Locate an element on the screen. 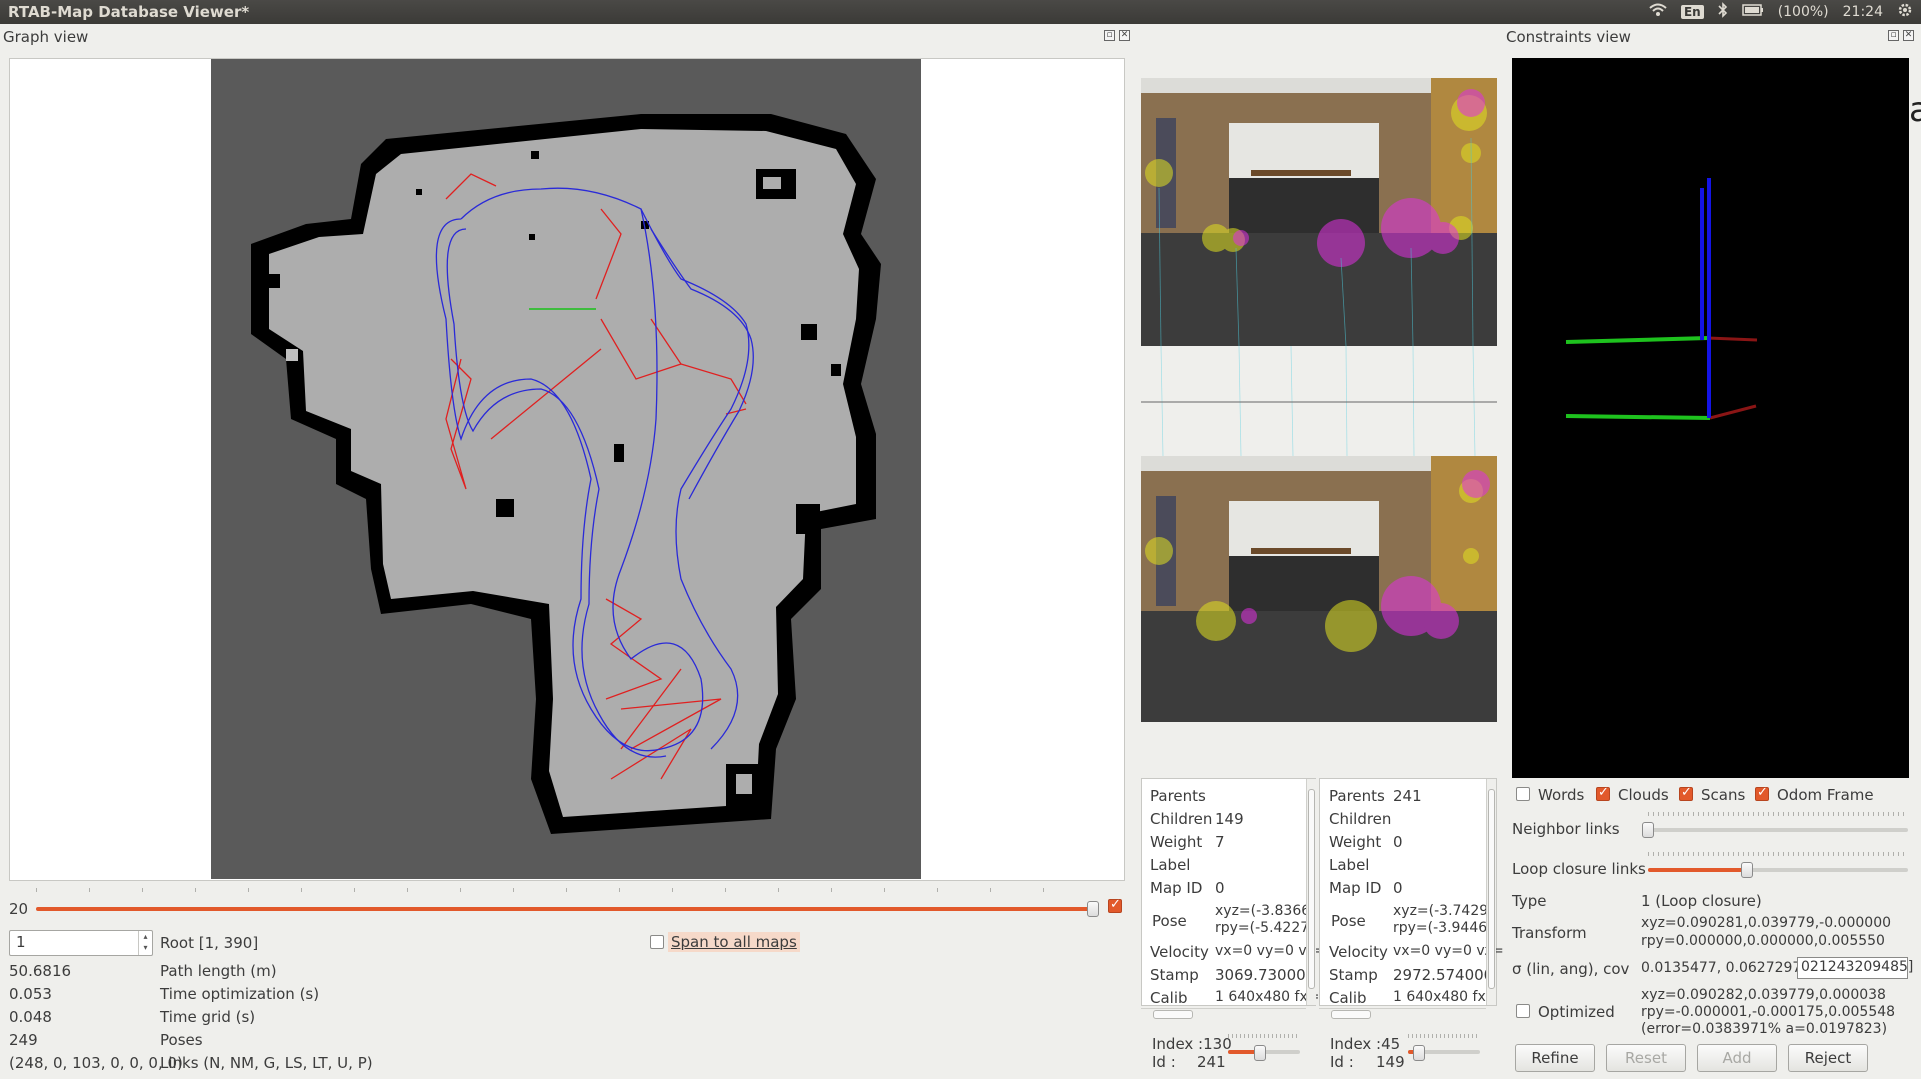 The width and height of the screenshot is (1921, 1079). constraints-view-dock-buttons: ▫ ✕ is located at coordinates (1901, 35).